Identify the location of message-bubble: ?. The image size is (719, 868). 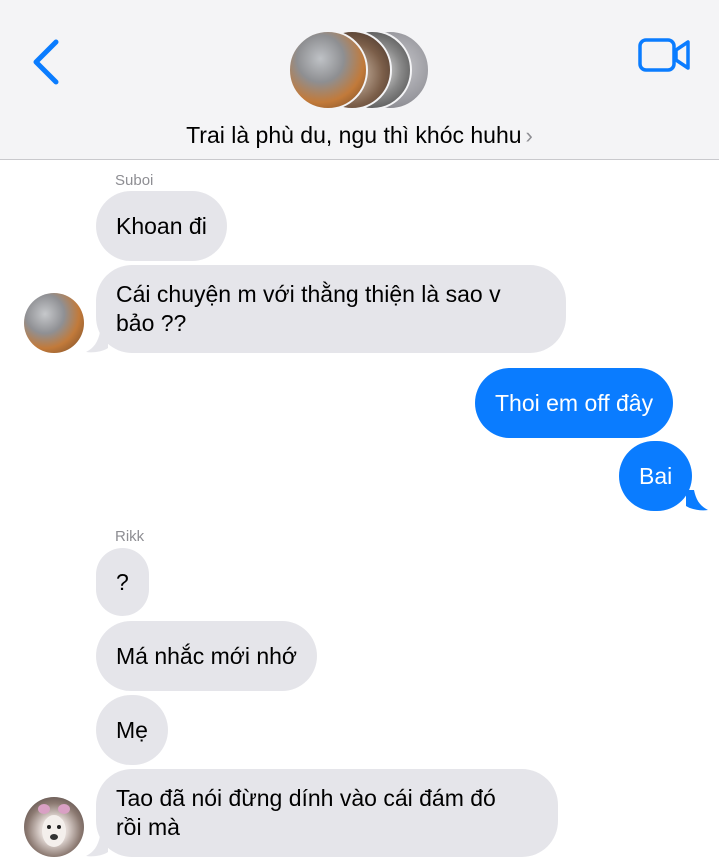
(122, 582).